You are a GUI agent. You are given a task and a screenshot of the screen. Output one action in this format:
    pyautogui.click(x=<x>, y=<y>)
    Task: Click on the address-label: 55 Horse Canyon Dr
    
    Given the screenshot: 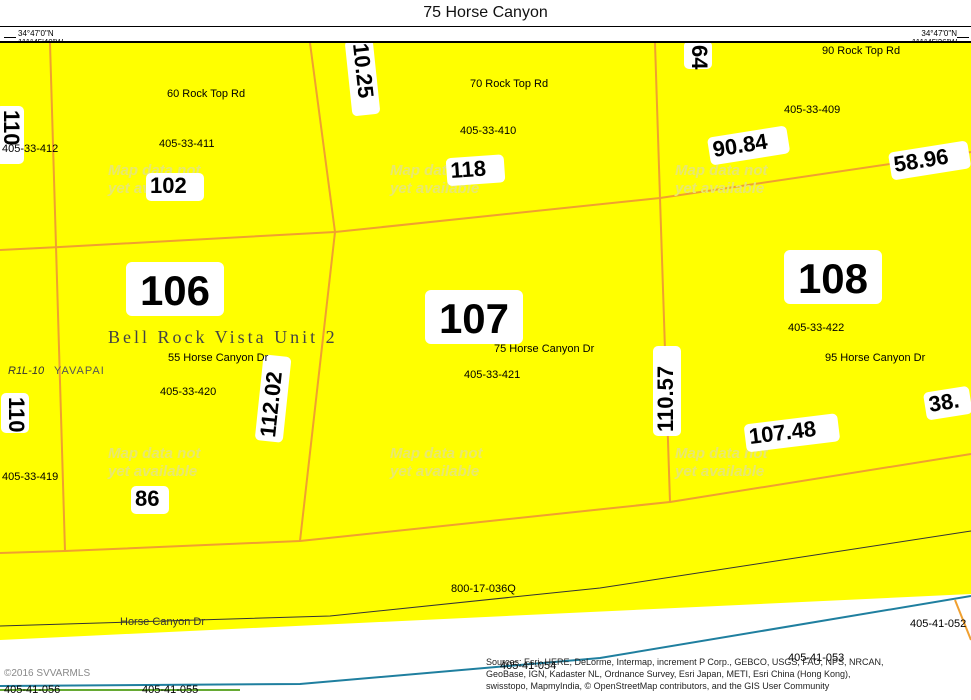 What is the action you would take?
    pyautogui.click(x=218, y=358)
    